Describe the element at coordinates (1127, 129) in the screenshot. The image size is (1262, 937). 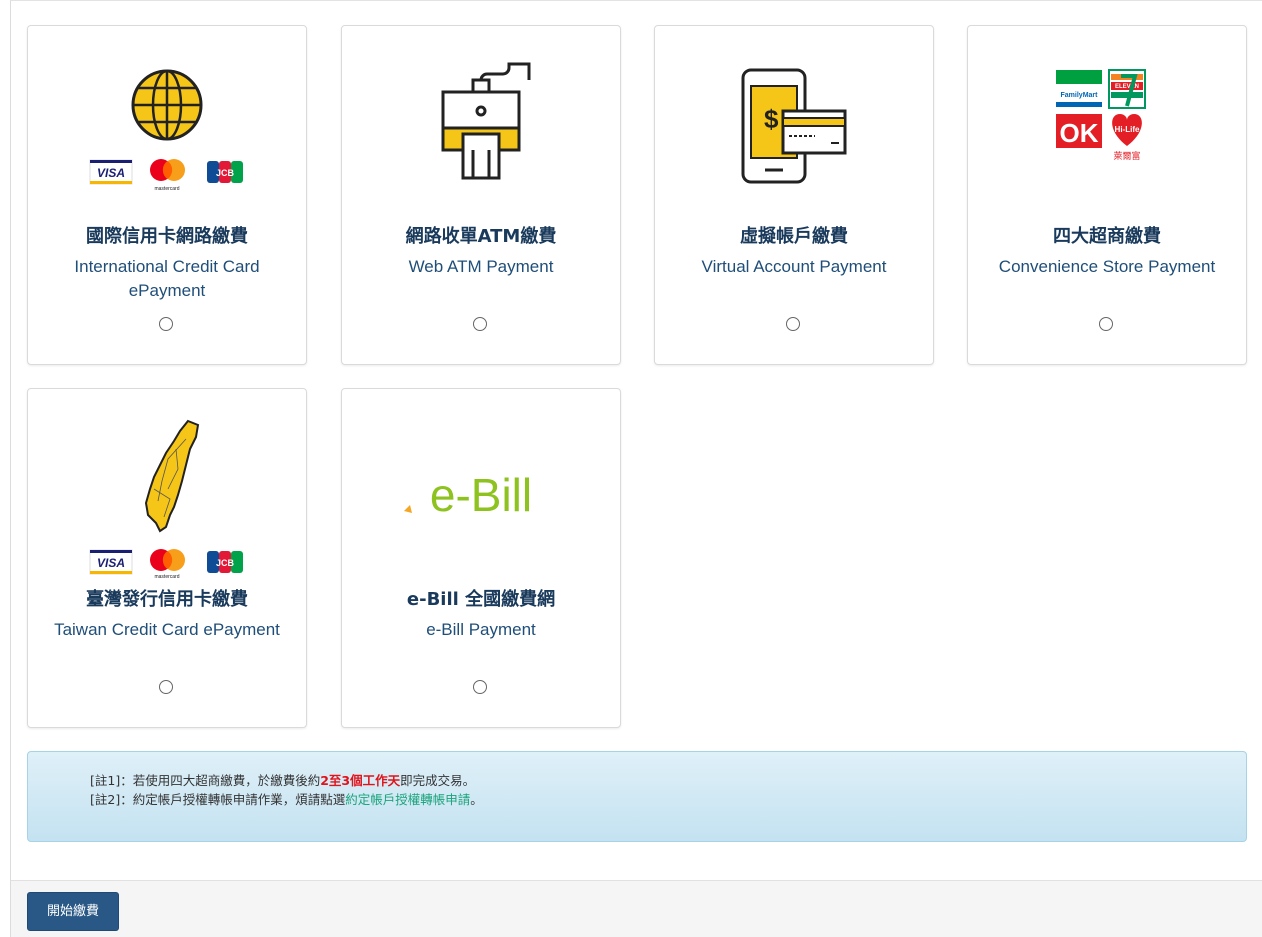
I see `svg-text: Hi-Life` at that location.